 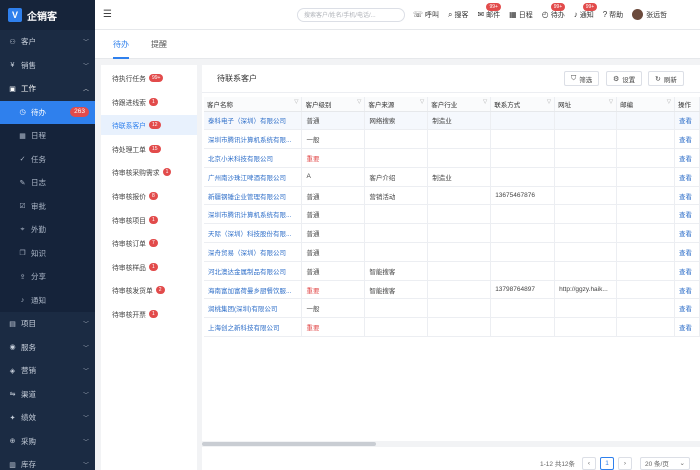 I want to click on sidebar-item-label: 分享, so click(x=38, y=277).